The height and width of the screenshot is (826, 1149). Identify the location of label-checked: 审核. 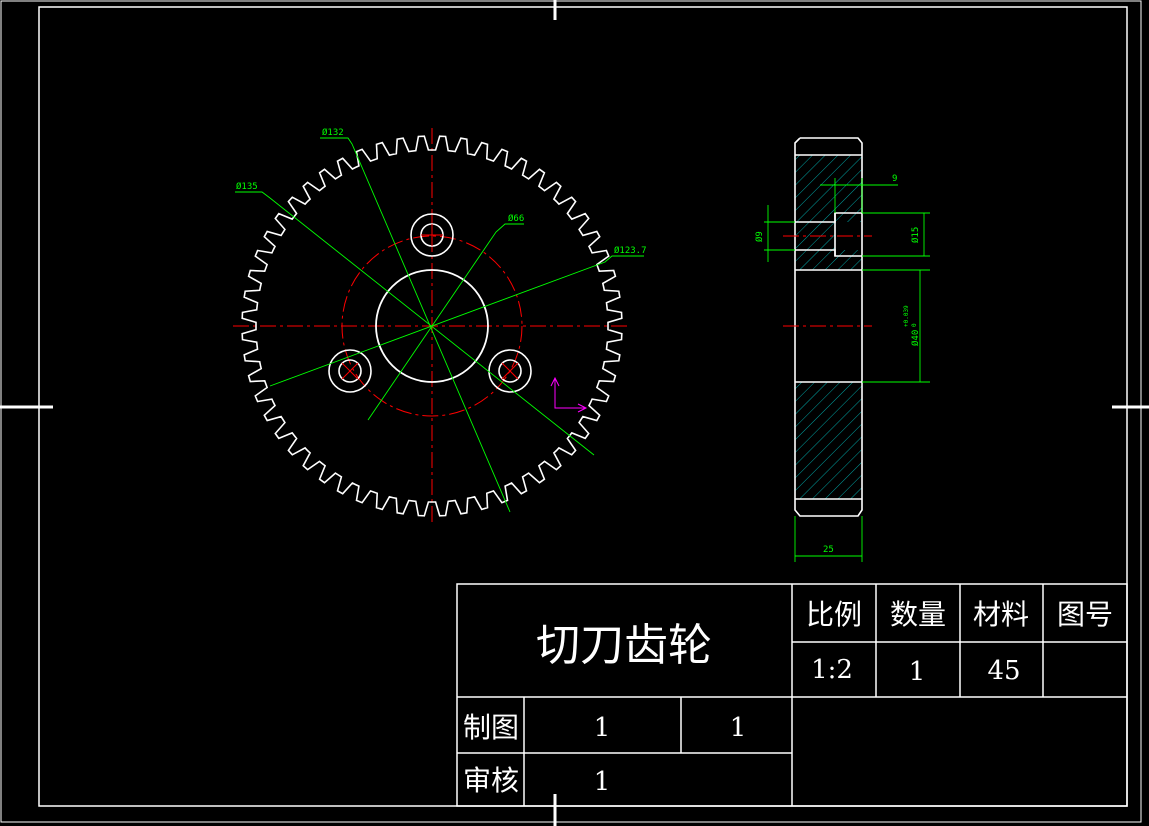
(491, 780).